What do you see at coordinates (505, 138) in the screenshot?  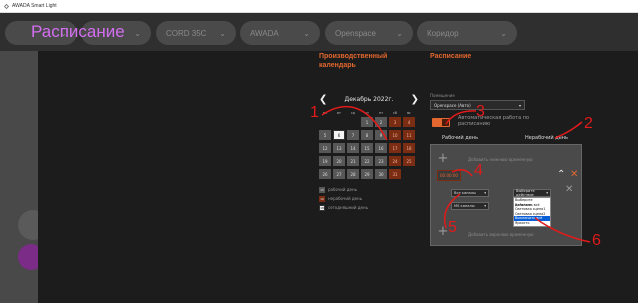 I see `day-type-tabs: Рабочий день Нерабочий день` at bounding box center [505, 138].